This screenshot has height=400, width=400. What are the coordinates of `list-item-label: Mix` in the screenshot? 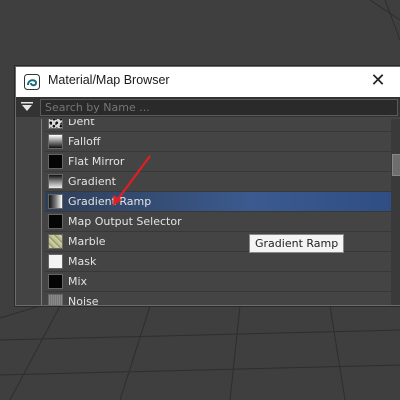 It's located at (78, 281).